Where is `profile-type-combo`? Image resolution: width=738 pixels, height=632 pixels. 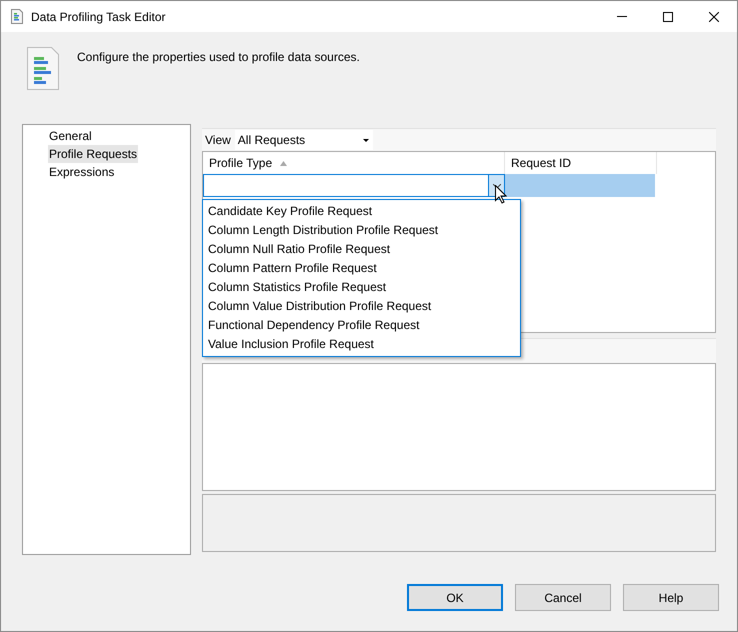 profile-type-combo is located at coordinates (354, 185).